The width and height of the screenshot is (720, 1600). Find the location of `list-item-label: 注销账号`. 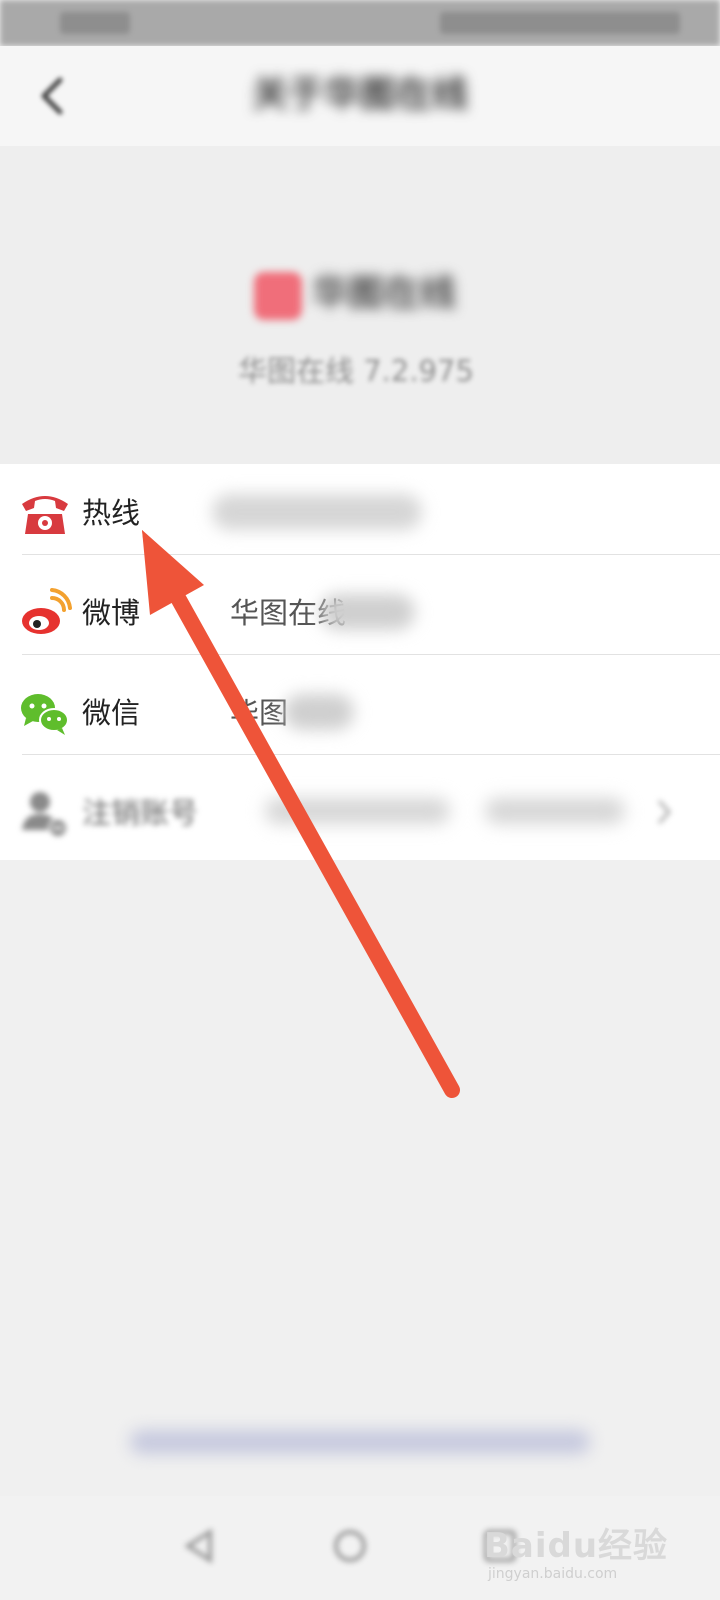

list-item-label: 注销账号 is located at coordinates (140, 813).